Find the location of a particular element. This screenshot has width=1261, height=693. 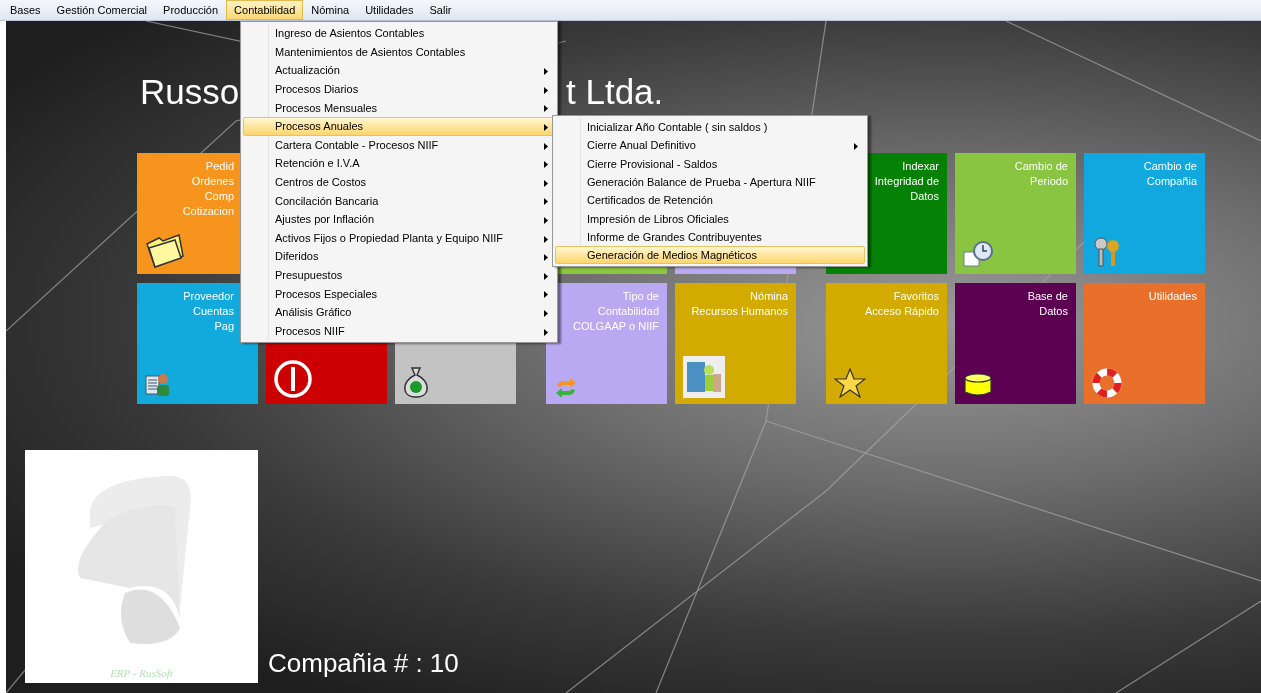

cylinder-icon is located at coordinates (978, 385).